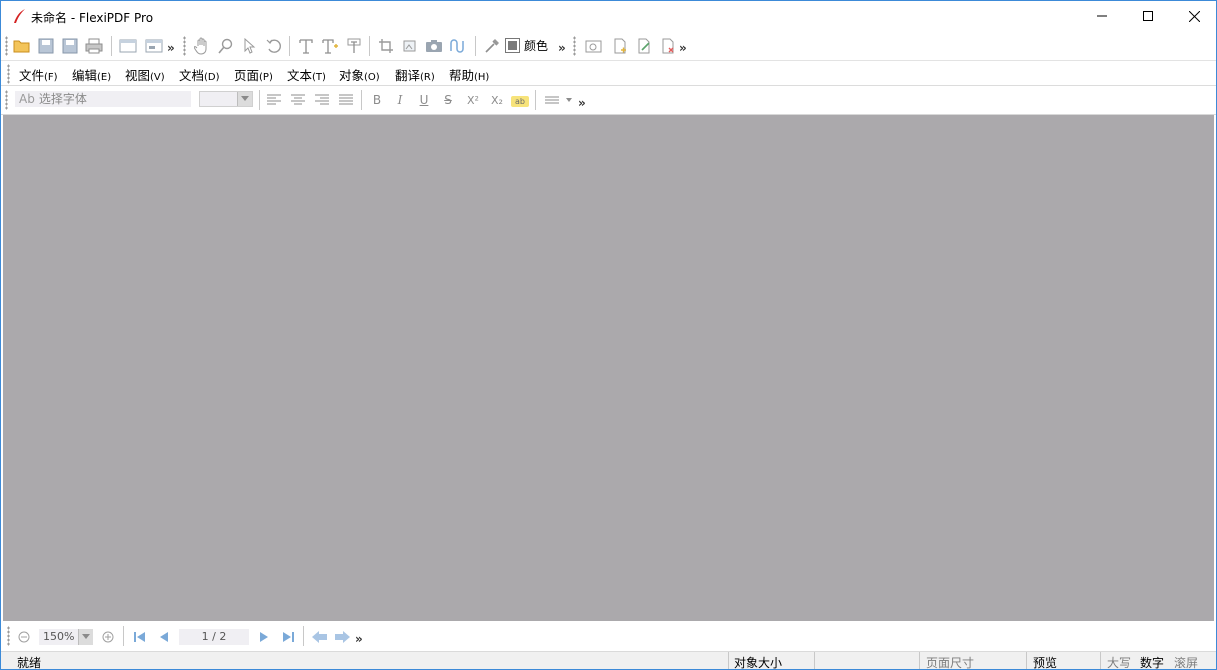 The height and width of the screenshot is (670, 1217). I want to click on align-left-icon, so click(274, 99).